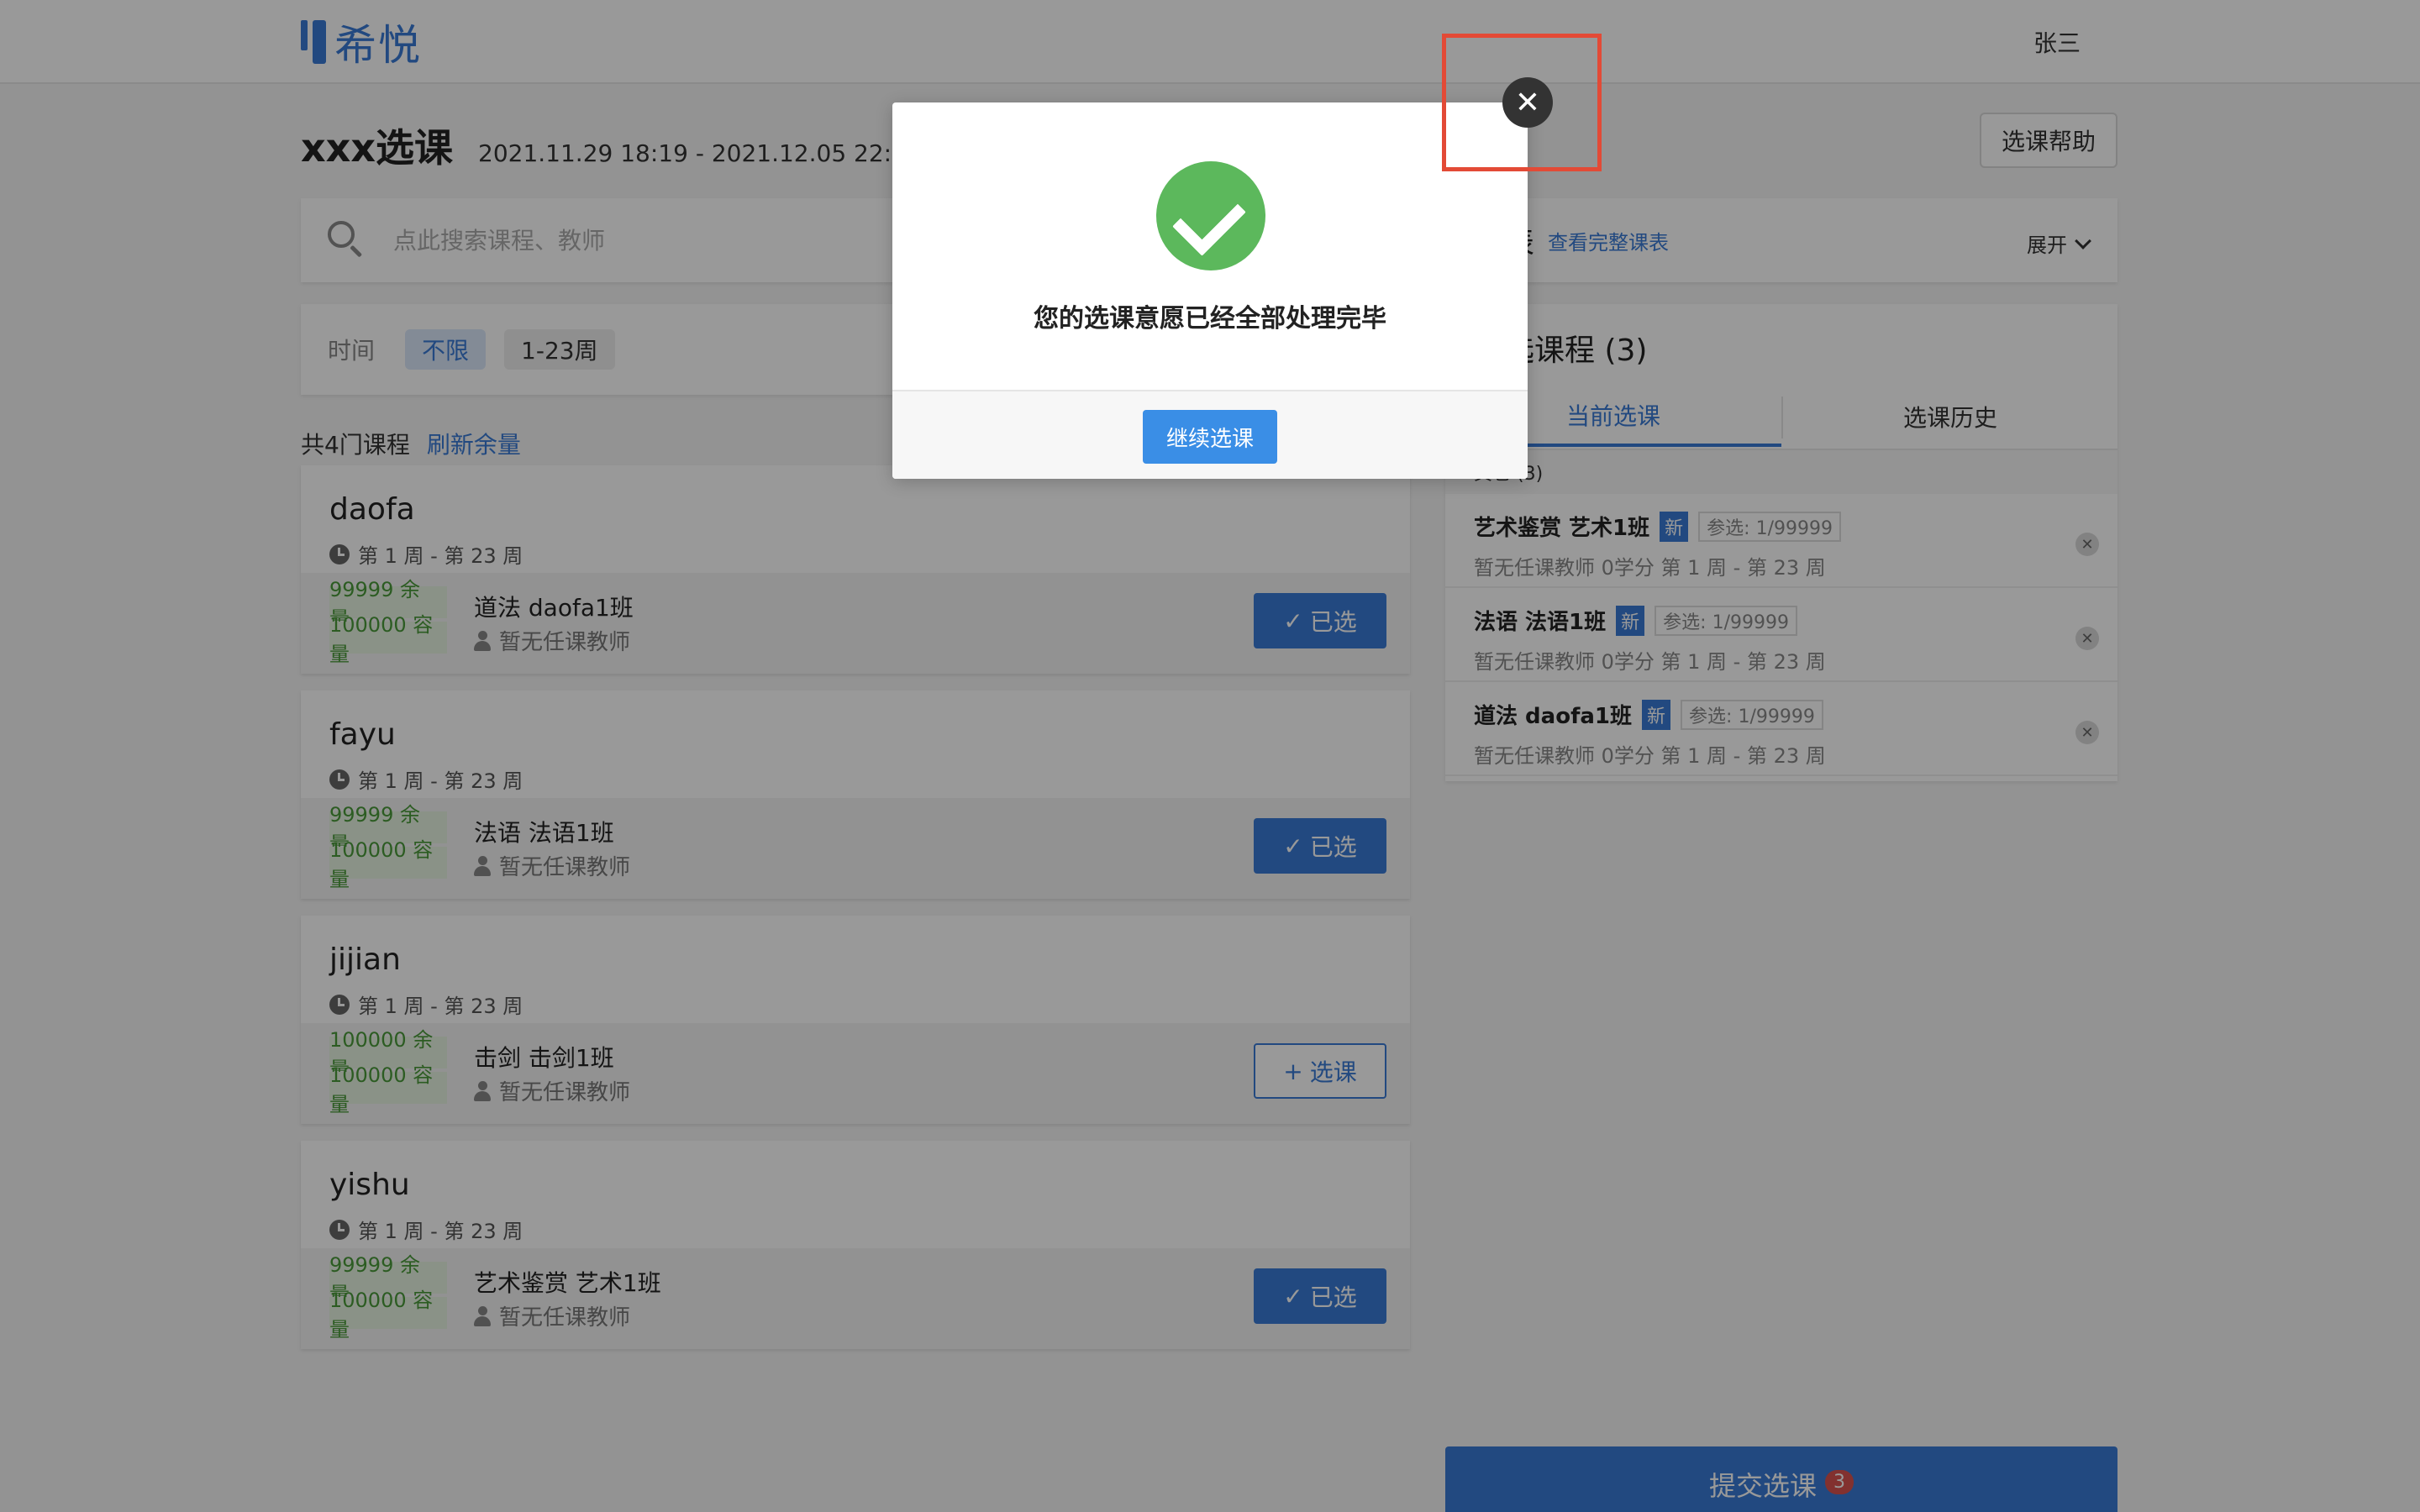  Describe the element at coordinates (1210, 290) in the screenshot. I see `result-dialog: 您的选课意愿已经全部处理完毕 继续选课` at that location.